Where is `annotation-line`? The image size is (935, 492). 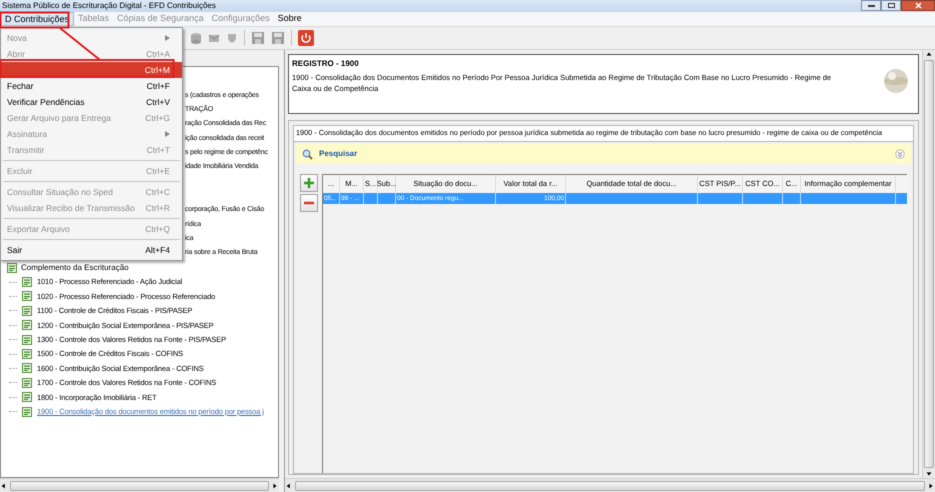
annotation-line is located at coordinates (80, 44).